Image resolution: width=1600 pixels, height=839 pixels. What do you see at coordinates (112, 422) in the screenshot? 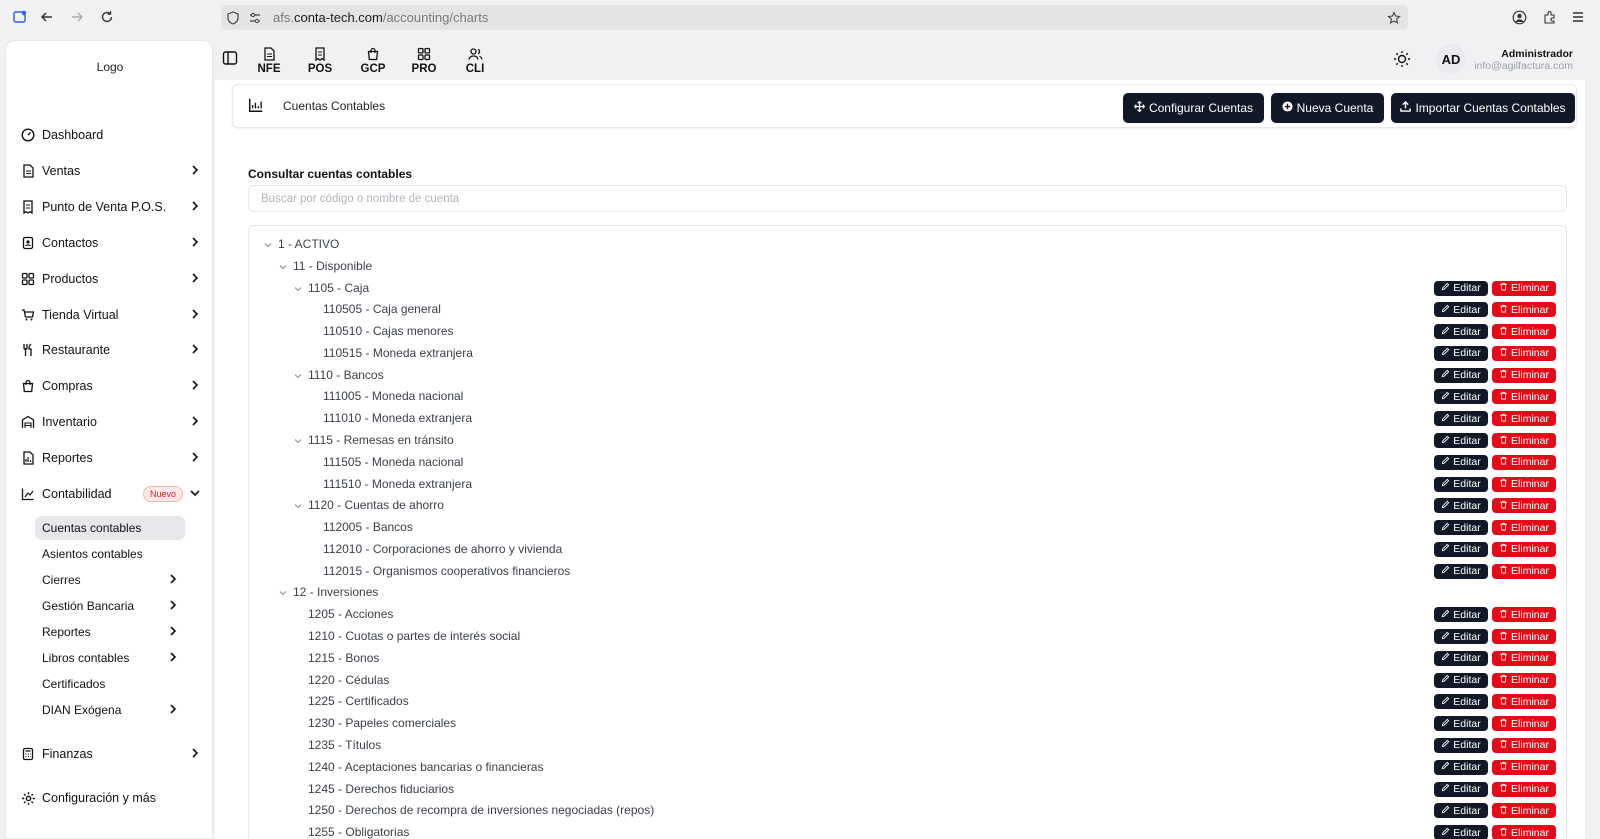
I see `sidebar-item-inventario: Inventario` at bounding box center [112, 422].